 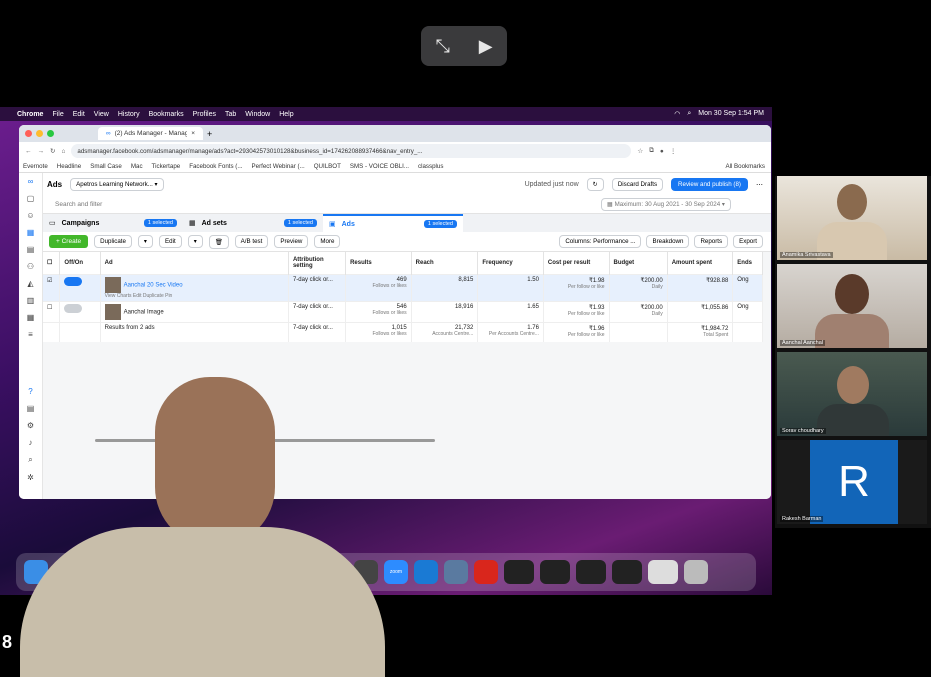 I want to click on zoom-app-icon: zoom, so click(x=396, y=572).